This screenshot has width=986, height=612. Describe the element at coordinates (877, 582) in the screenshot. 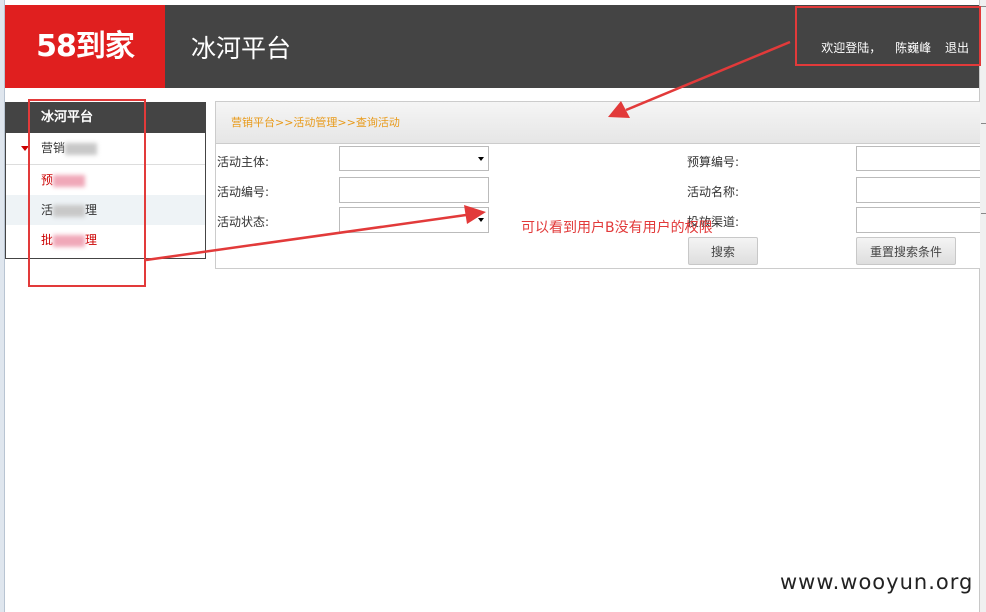

I see `watermark: www.wooyun.org` at that location.